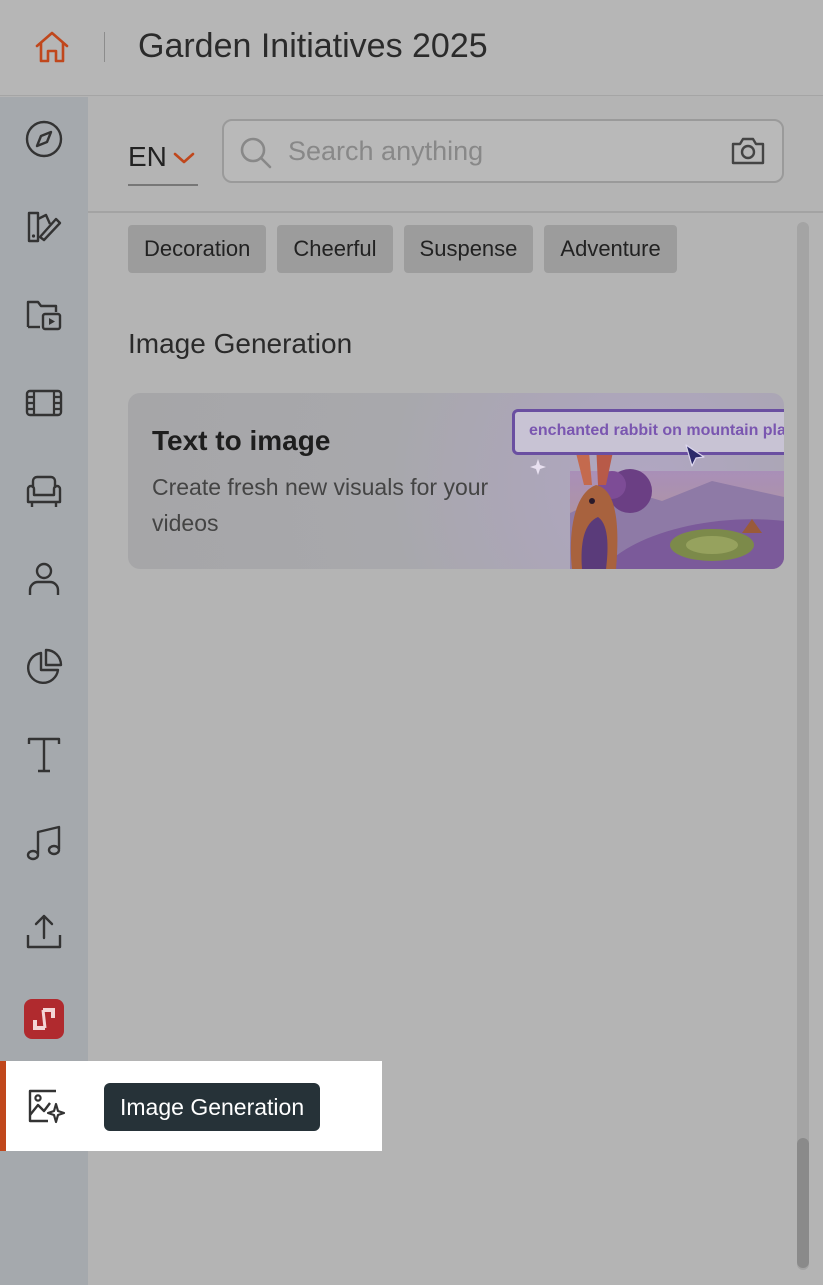  What do you see at coordinates (656, 430) in the screenshot?
I see `prompt-preview-text: enchanted rabbit on mountain pla` at bounding box center [656, 430].